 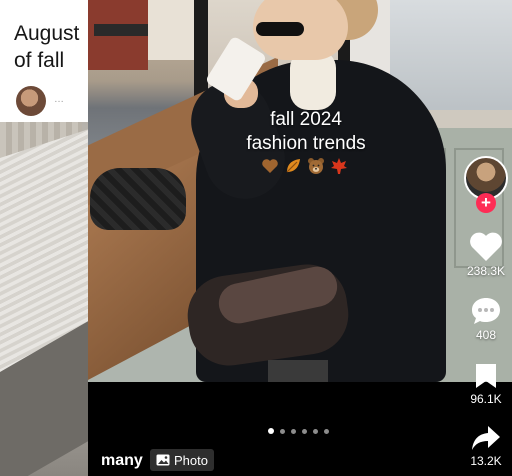 I want to click on caption-line-2: fashion trends, so click(x=306, y=143).